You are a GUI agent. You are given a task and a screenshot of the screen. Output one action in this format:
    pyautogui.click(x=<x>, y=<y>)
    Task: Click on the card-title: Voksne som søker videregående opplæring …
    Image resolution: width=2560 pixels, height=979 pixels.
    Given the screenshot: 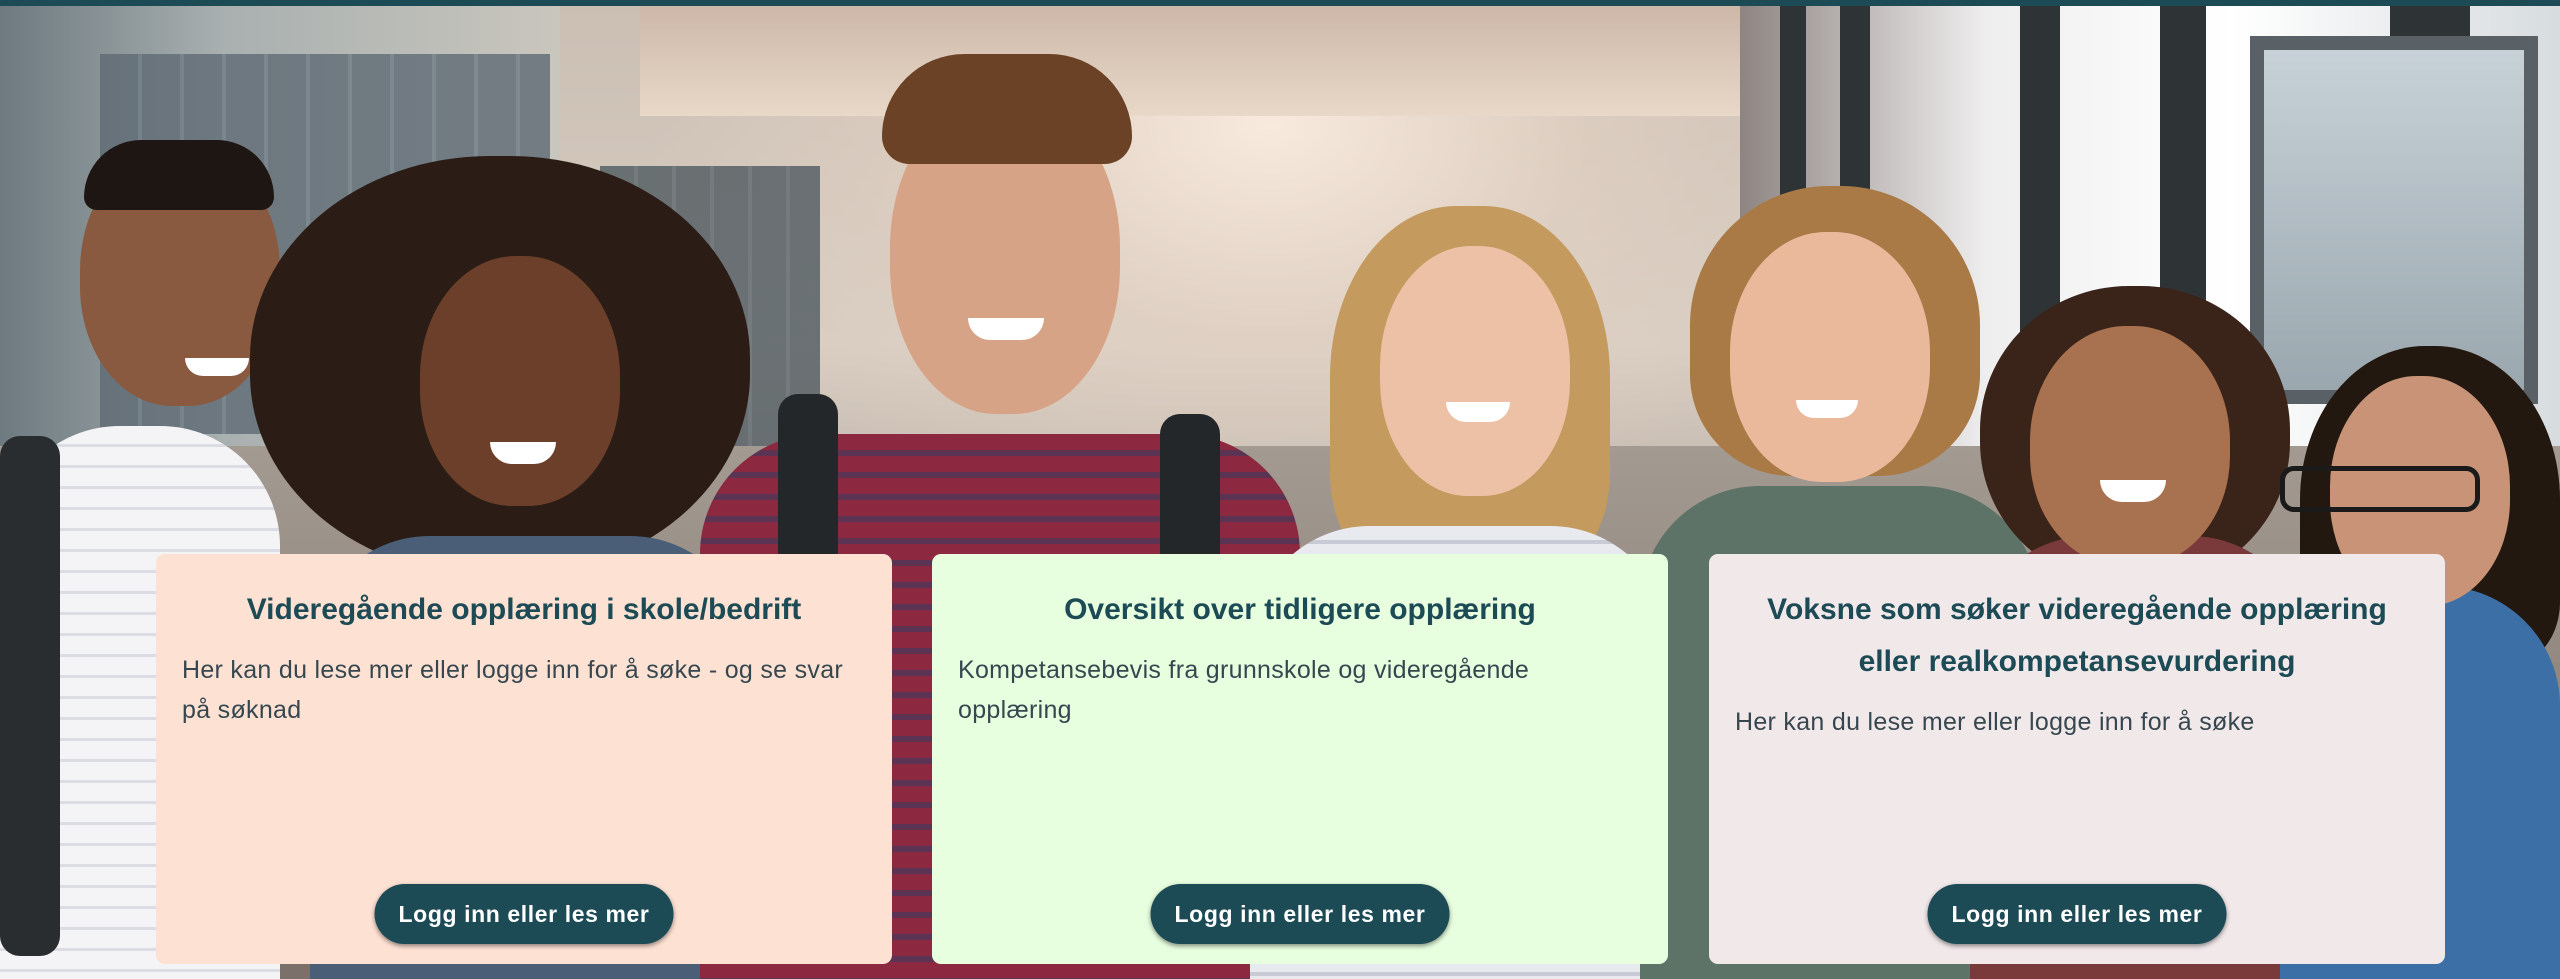 What is the action you would take?
    pyautogui.click(x=2077, y=635)
    